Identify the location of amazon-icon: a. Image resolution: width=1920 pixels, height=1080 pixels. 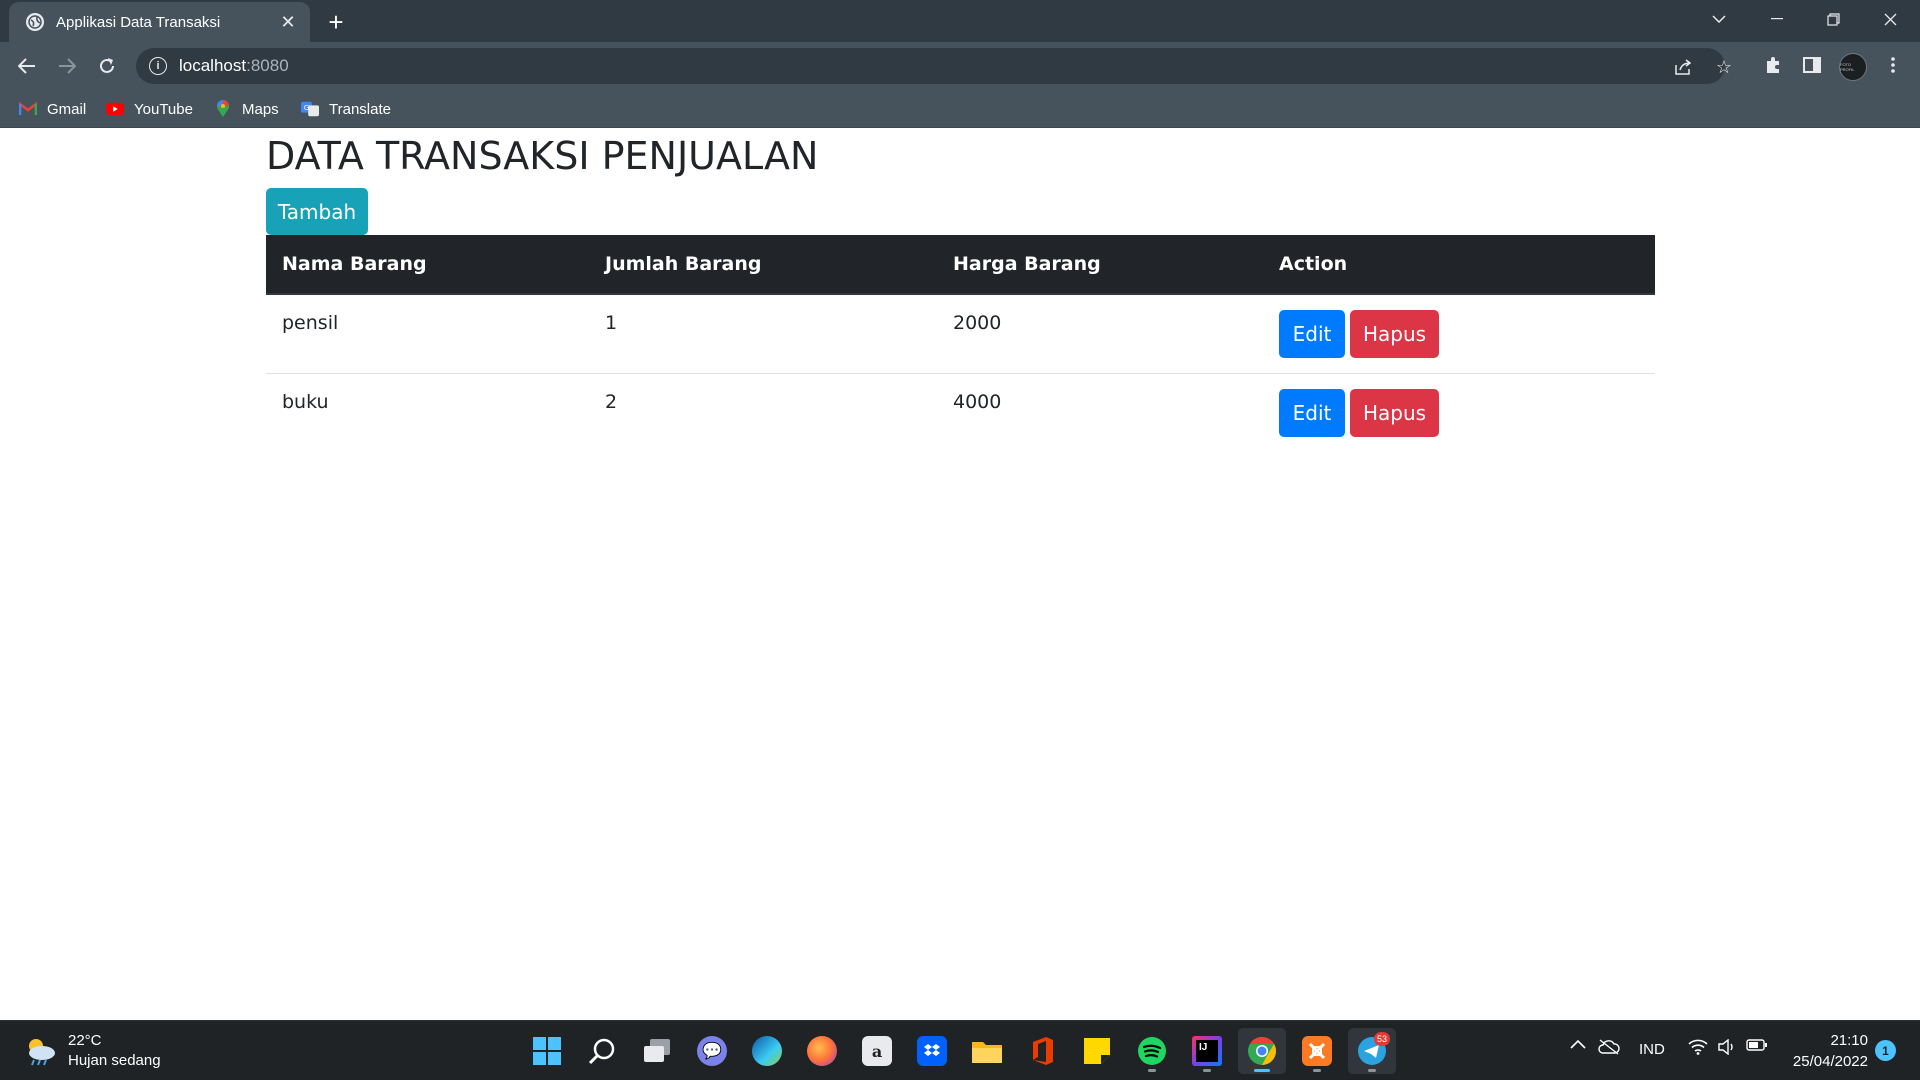
(877, 1051).